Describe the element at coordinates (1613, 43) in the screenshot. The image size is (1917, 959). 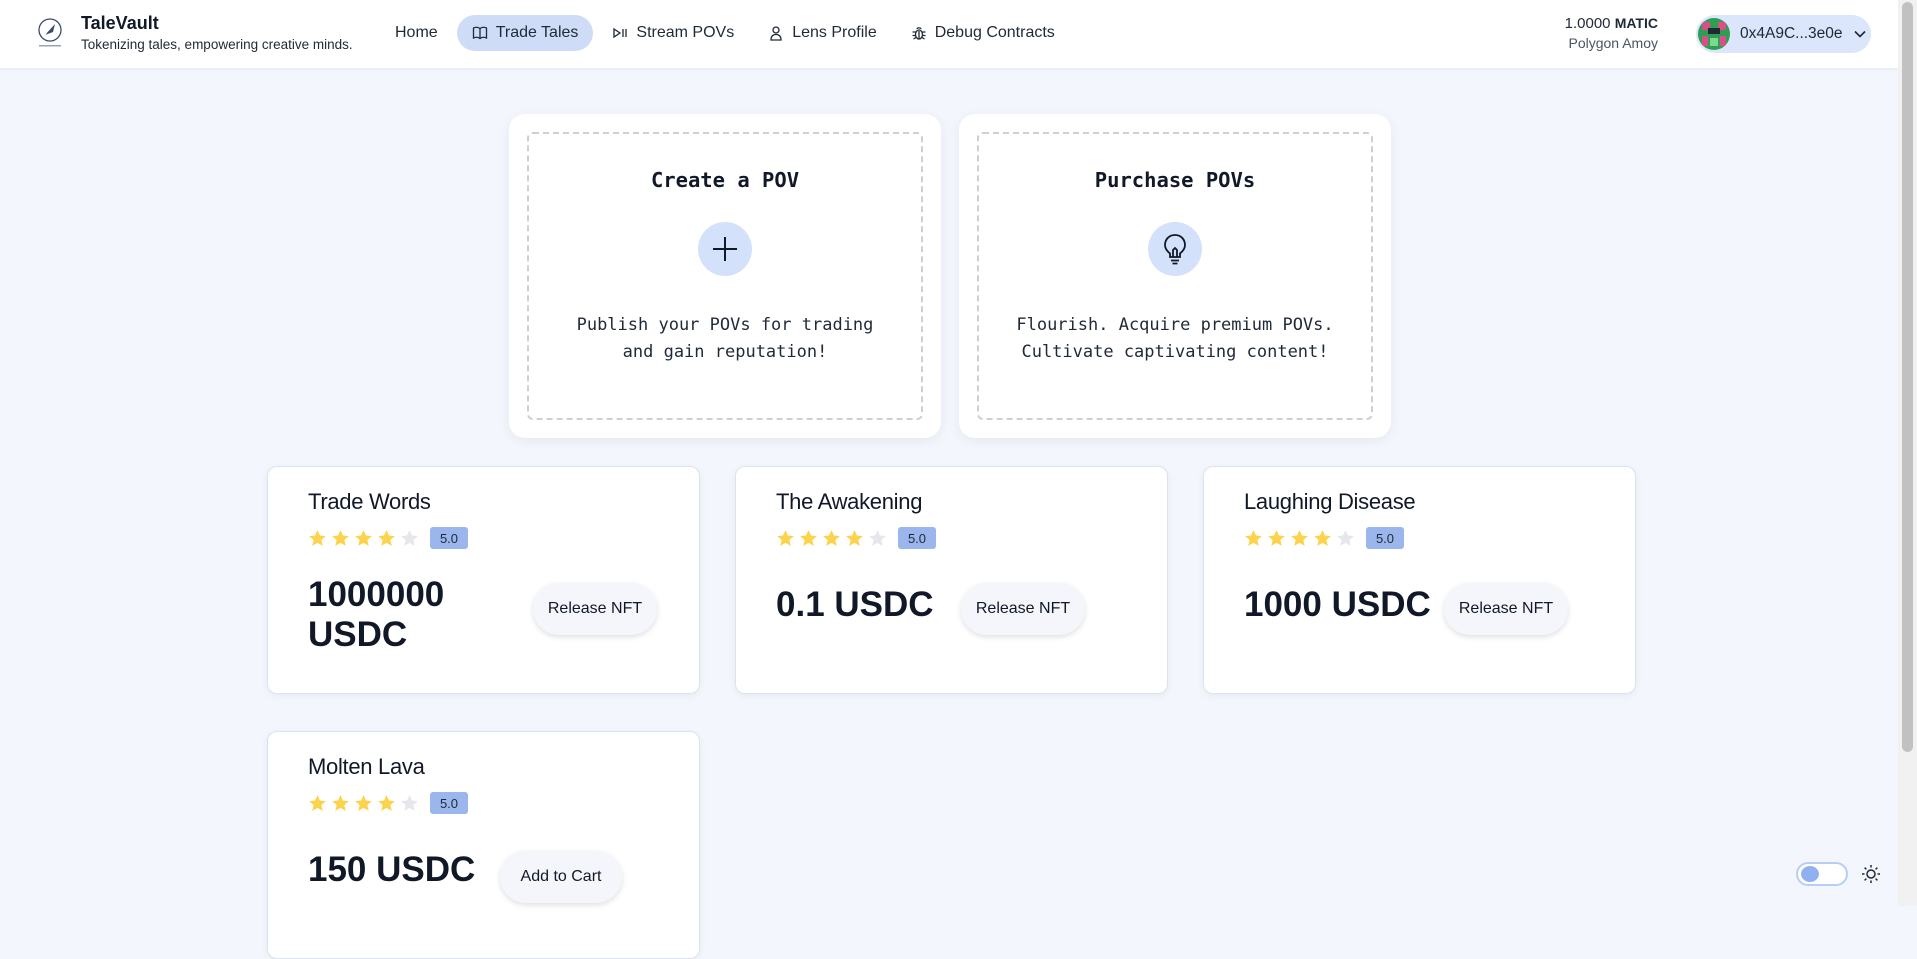
I see `network-name: Polygon Amoy` at that location.